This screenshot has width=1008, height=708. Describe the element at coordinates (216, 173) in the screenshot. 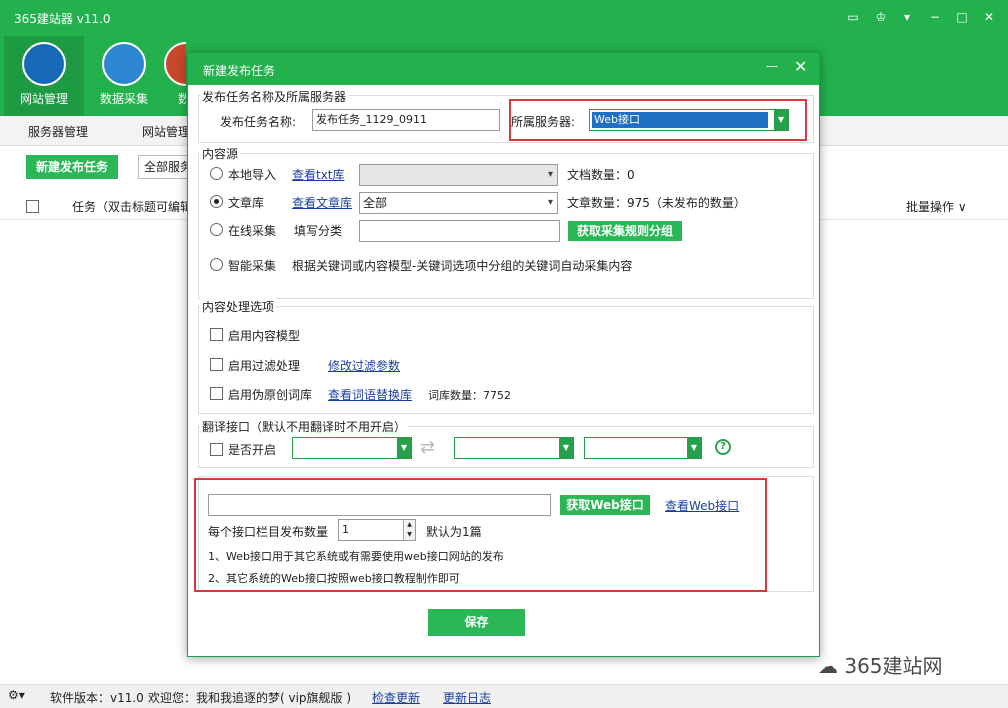

I see `radio-local-import` at that location.